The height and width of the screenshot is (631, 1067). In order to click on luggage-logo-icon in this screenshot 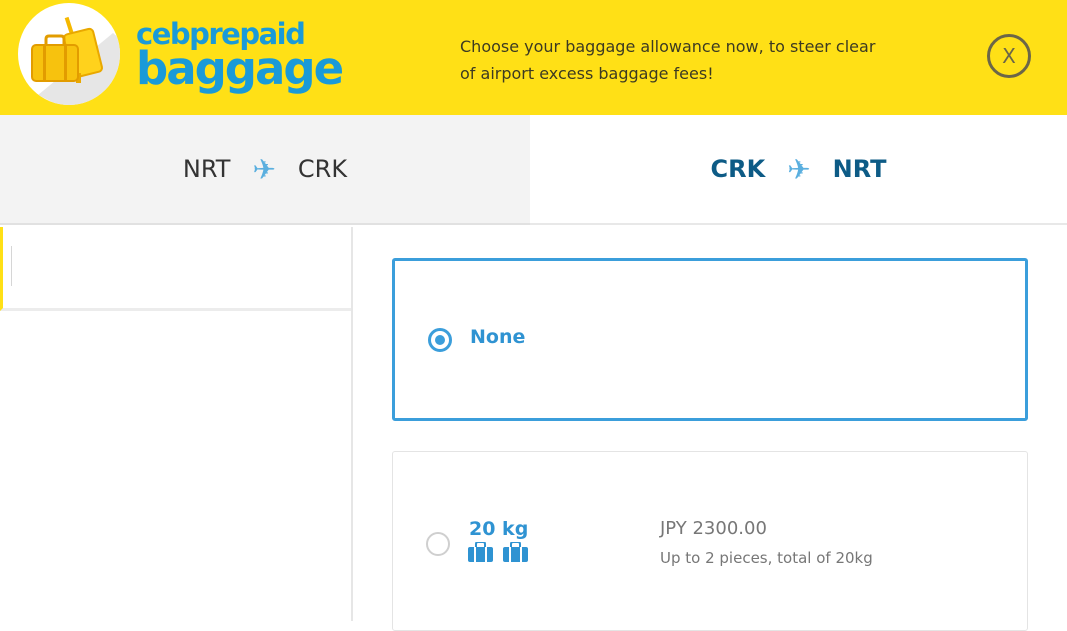, I will do `click(69, 54)`.